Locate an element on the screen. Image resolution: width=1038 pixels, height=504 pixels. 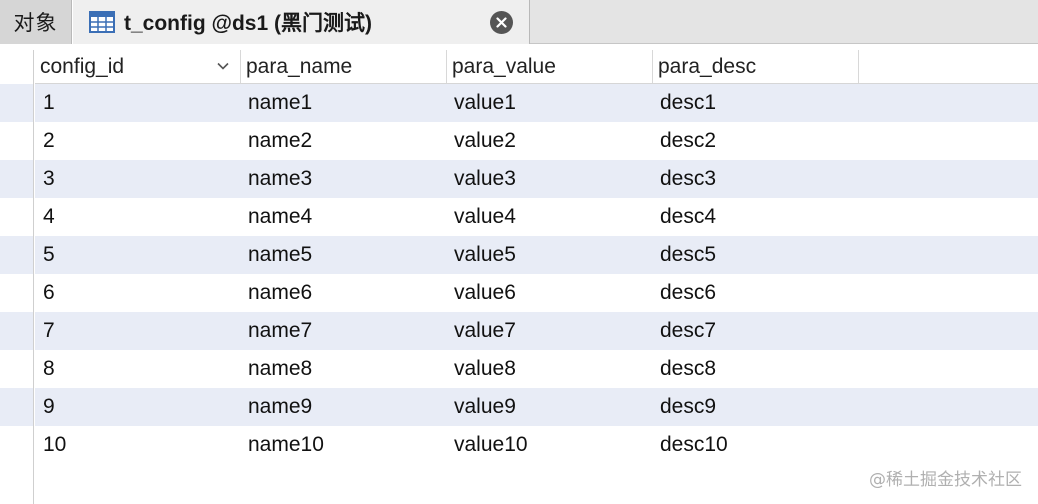
table-cell-para-desc: desc1 is located at coordinates (756, 103).